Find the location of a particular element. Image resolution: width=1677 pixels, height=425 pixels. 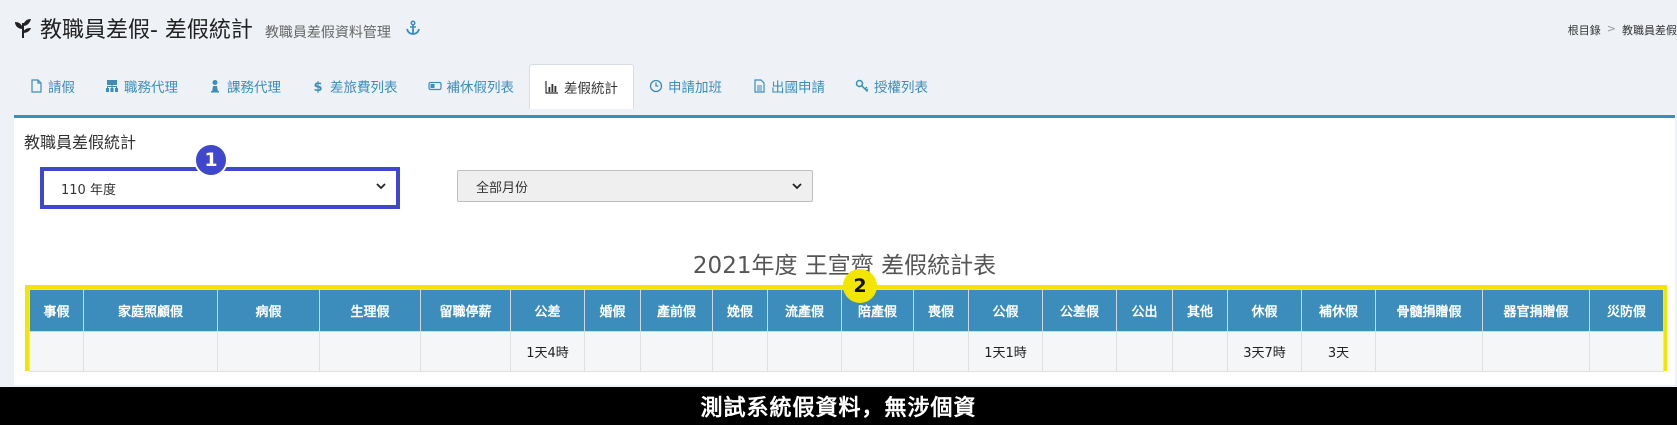

month-select: 全部月份 is located at coordinates (635, 186).